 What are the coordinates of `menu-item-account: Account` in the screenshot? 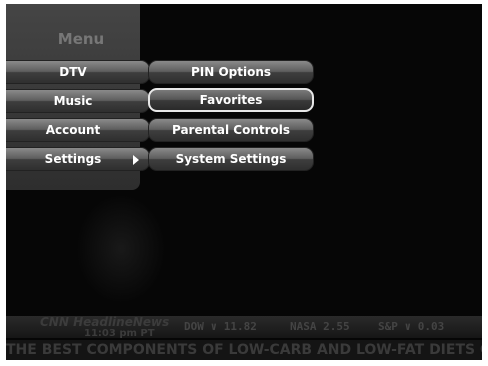 It's located at (78, 130).